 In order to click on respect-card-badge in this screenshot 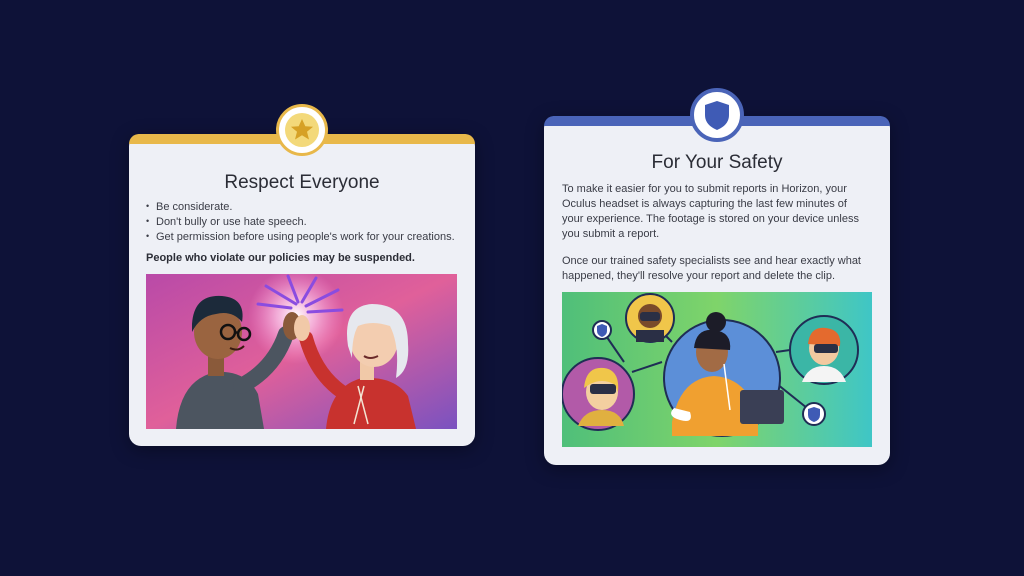, I will do `click(302, 130)`.